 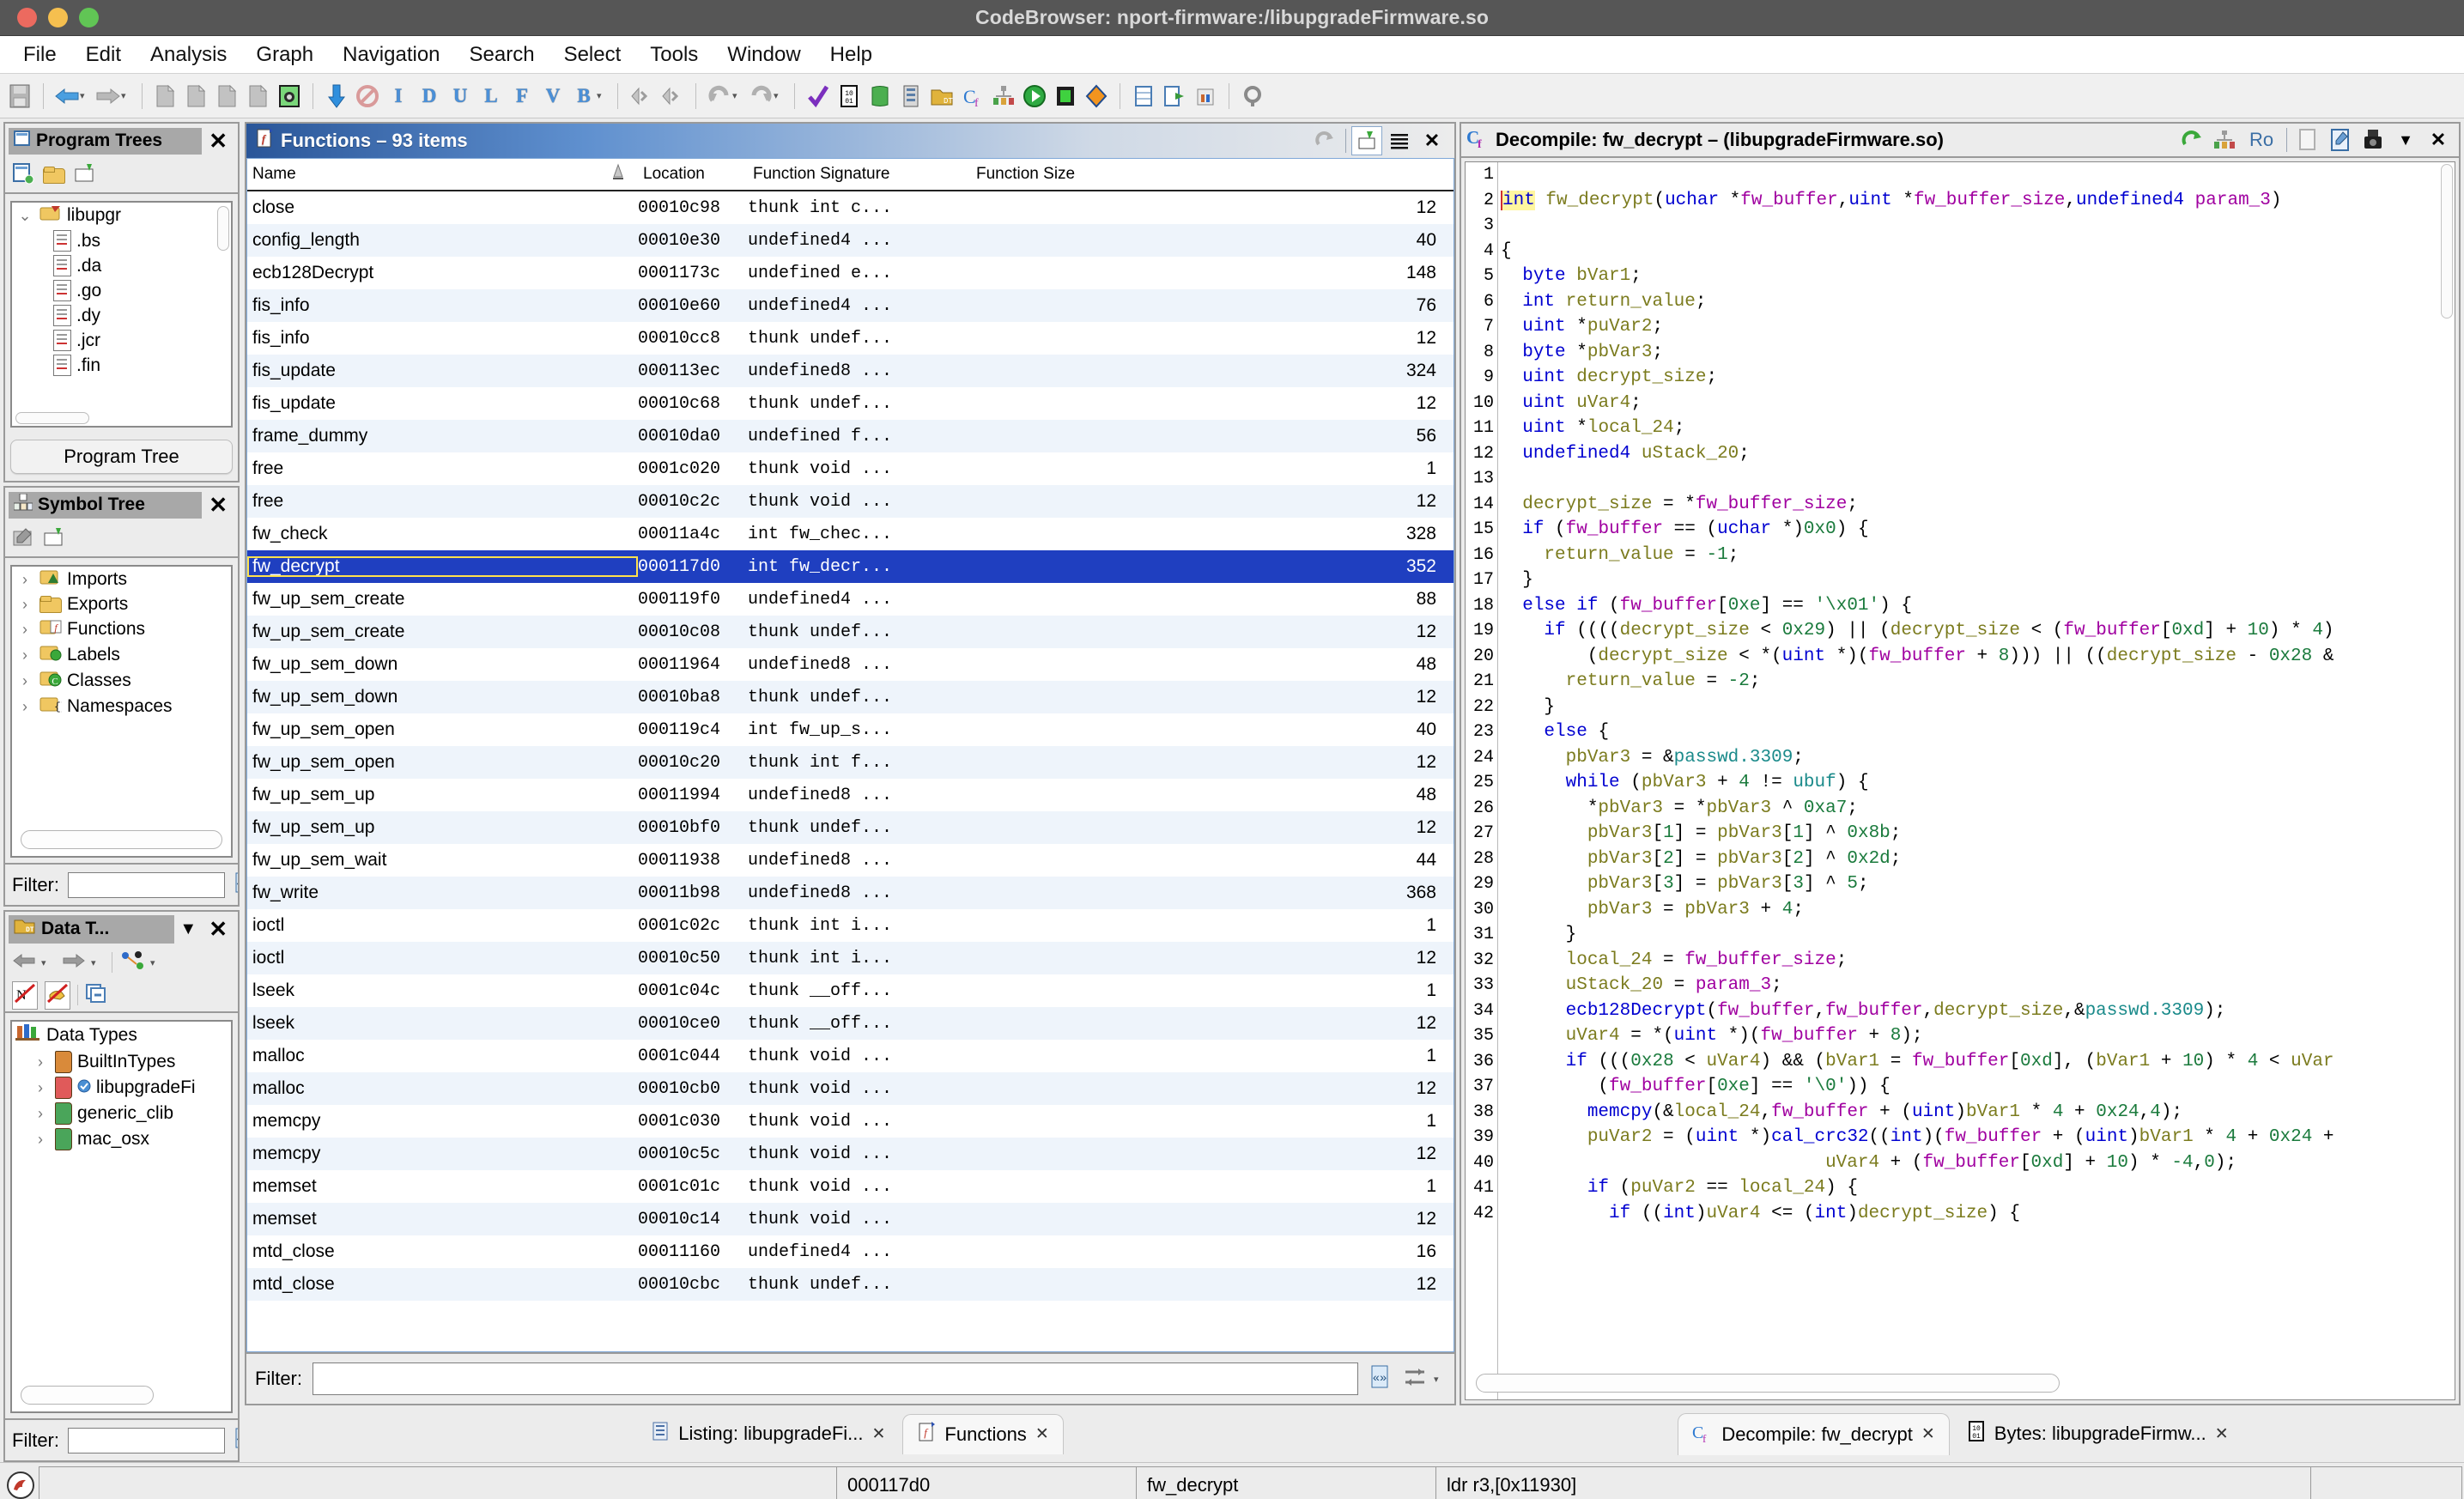 I want to click on menu-edit: Edit, so click(x=103, y=55).